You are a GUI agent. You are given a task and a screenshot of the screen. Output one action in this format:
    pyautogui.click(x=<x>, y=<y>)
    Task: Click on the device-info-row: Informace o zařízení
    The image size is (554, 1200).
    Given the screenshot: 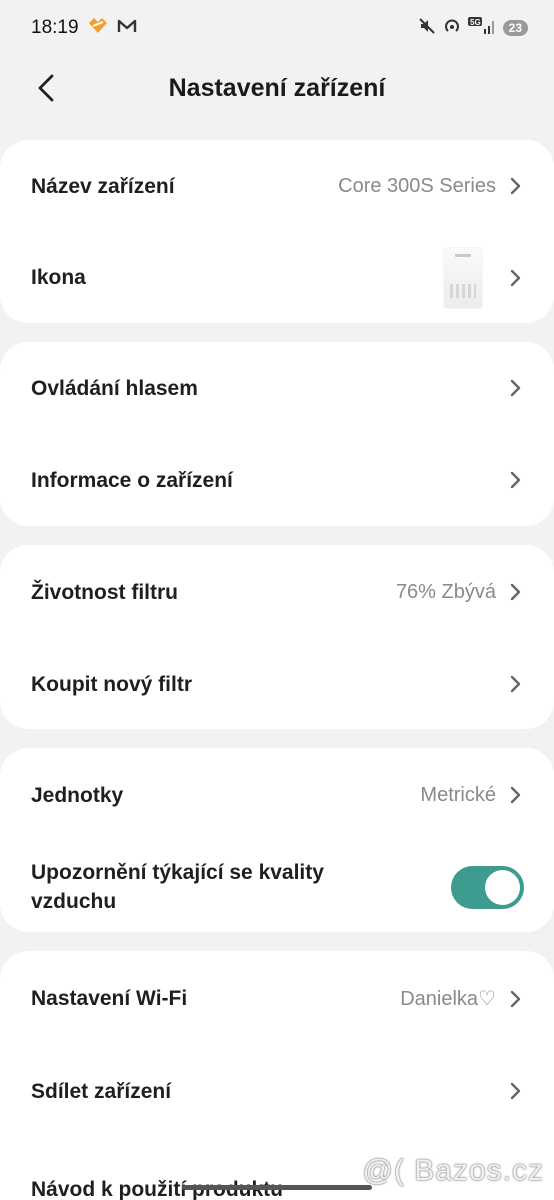 What is the action you would take?
    pyautogui.click(x=277, y=480)
    